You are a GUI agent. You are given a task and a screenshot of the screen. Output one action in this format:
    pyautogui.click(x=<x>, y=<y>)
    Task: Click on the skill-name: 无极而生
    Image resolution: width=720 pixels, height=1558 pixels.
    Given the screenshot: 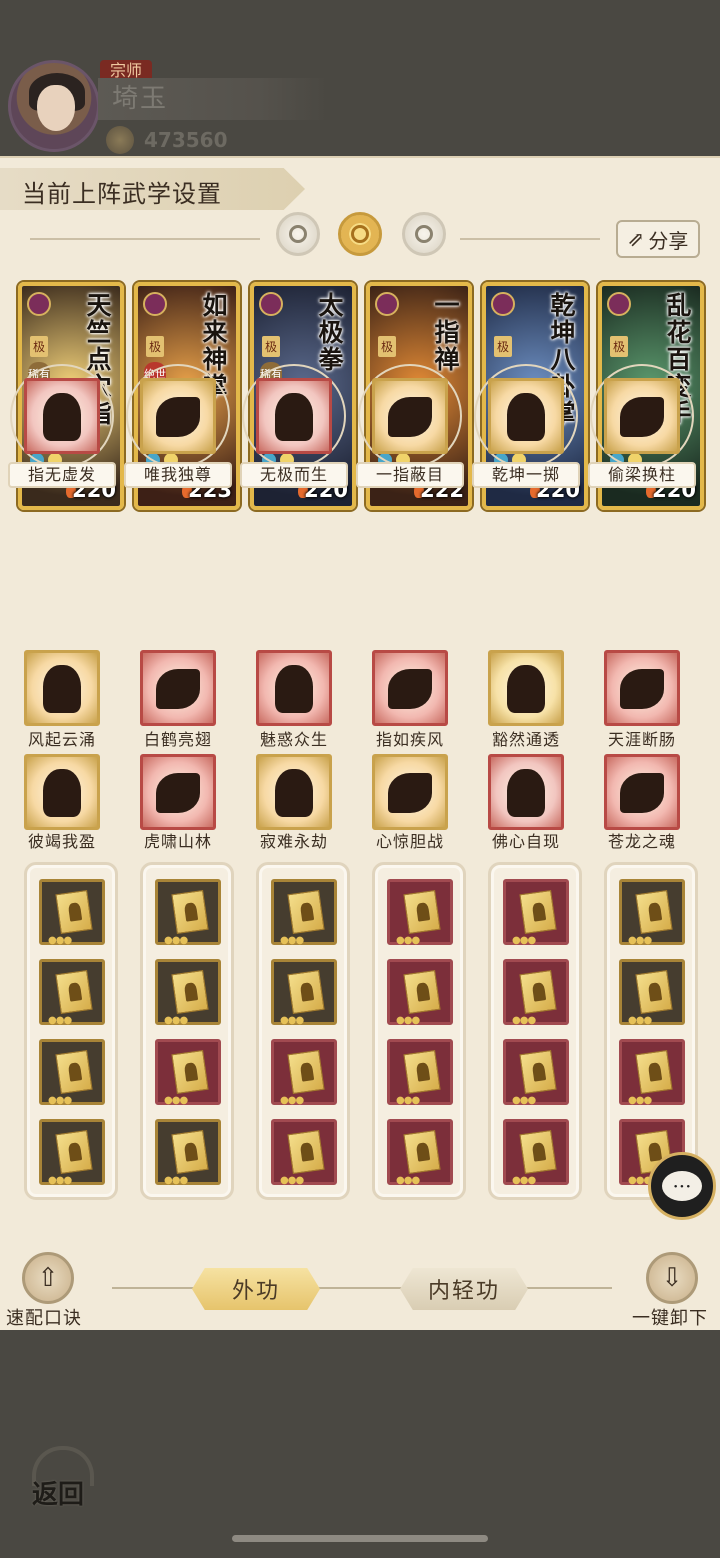 What is the action you would take?
    pyautogui.click(x=294, y=475)
    